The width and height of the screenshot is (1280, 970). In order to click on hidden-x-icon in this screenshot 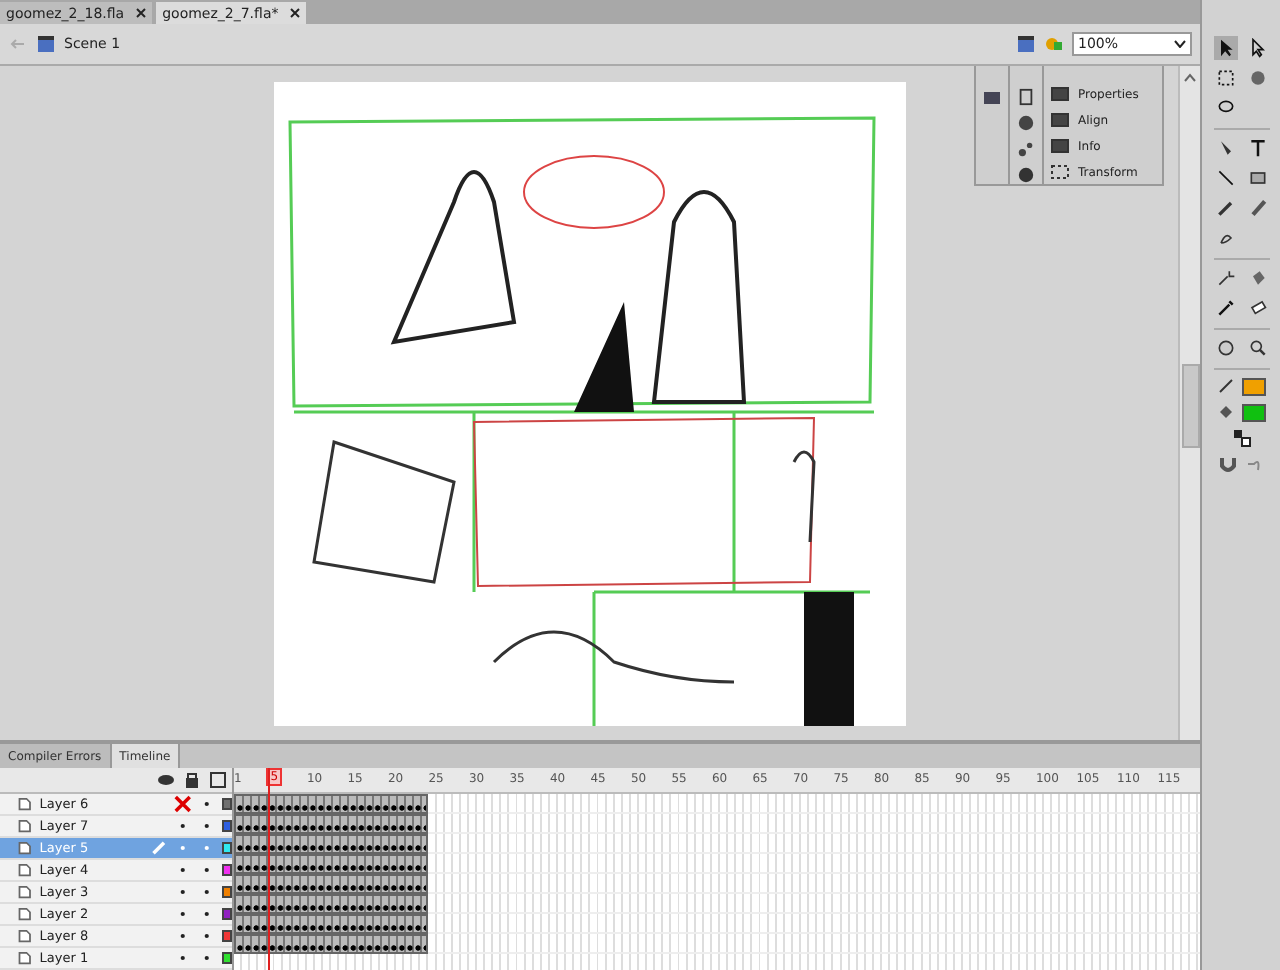, I will do `click(183, 804)`.